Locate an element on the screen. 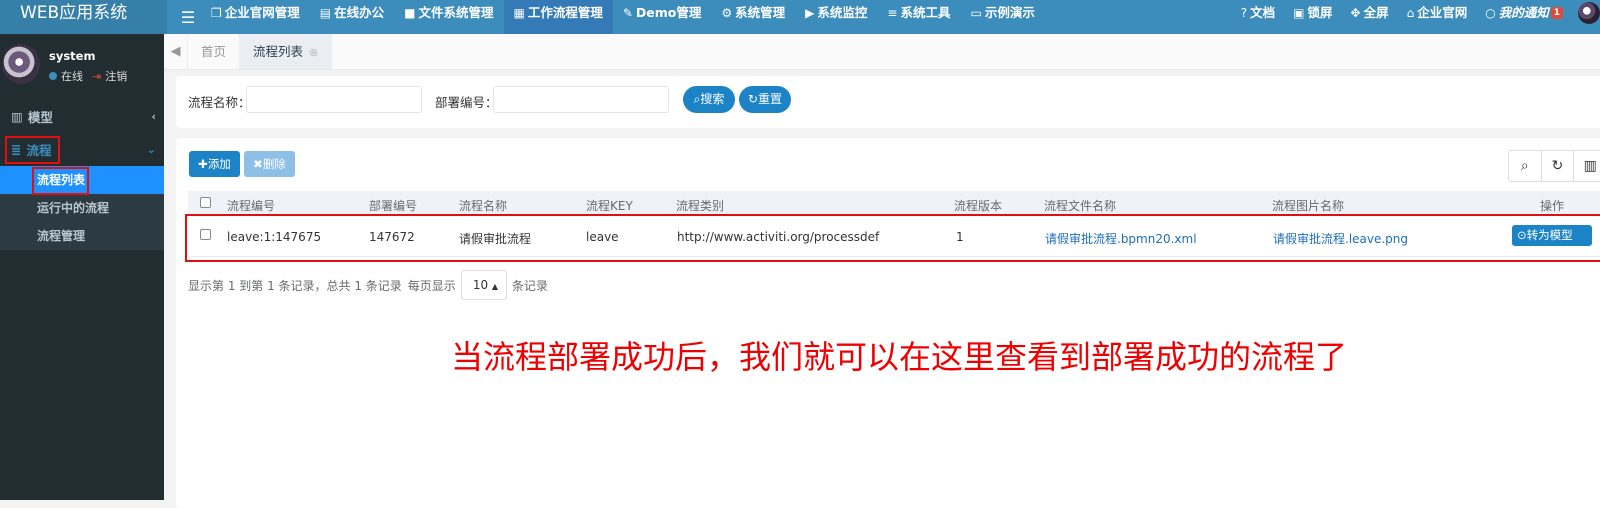 The height and width of the screenshot is (508, 1600). highlight-table-row is located at coordinates (892, 238).